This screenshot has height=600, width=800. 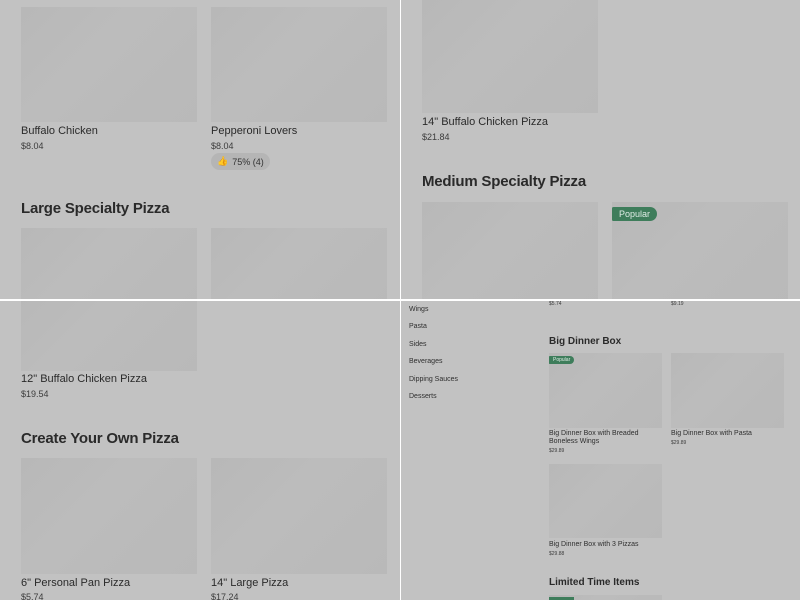 What do you see at coordinates (100, 438) in the screenshot?
I see `section-title: Create Your Own Pizza` at bounding box center [100, 438].